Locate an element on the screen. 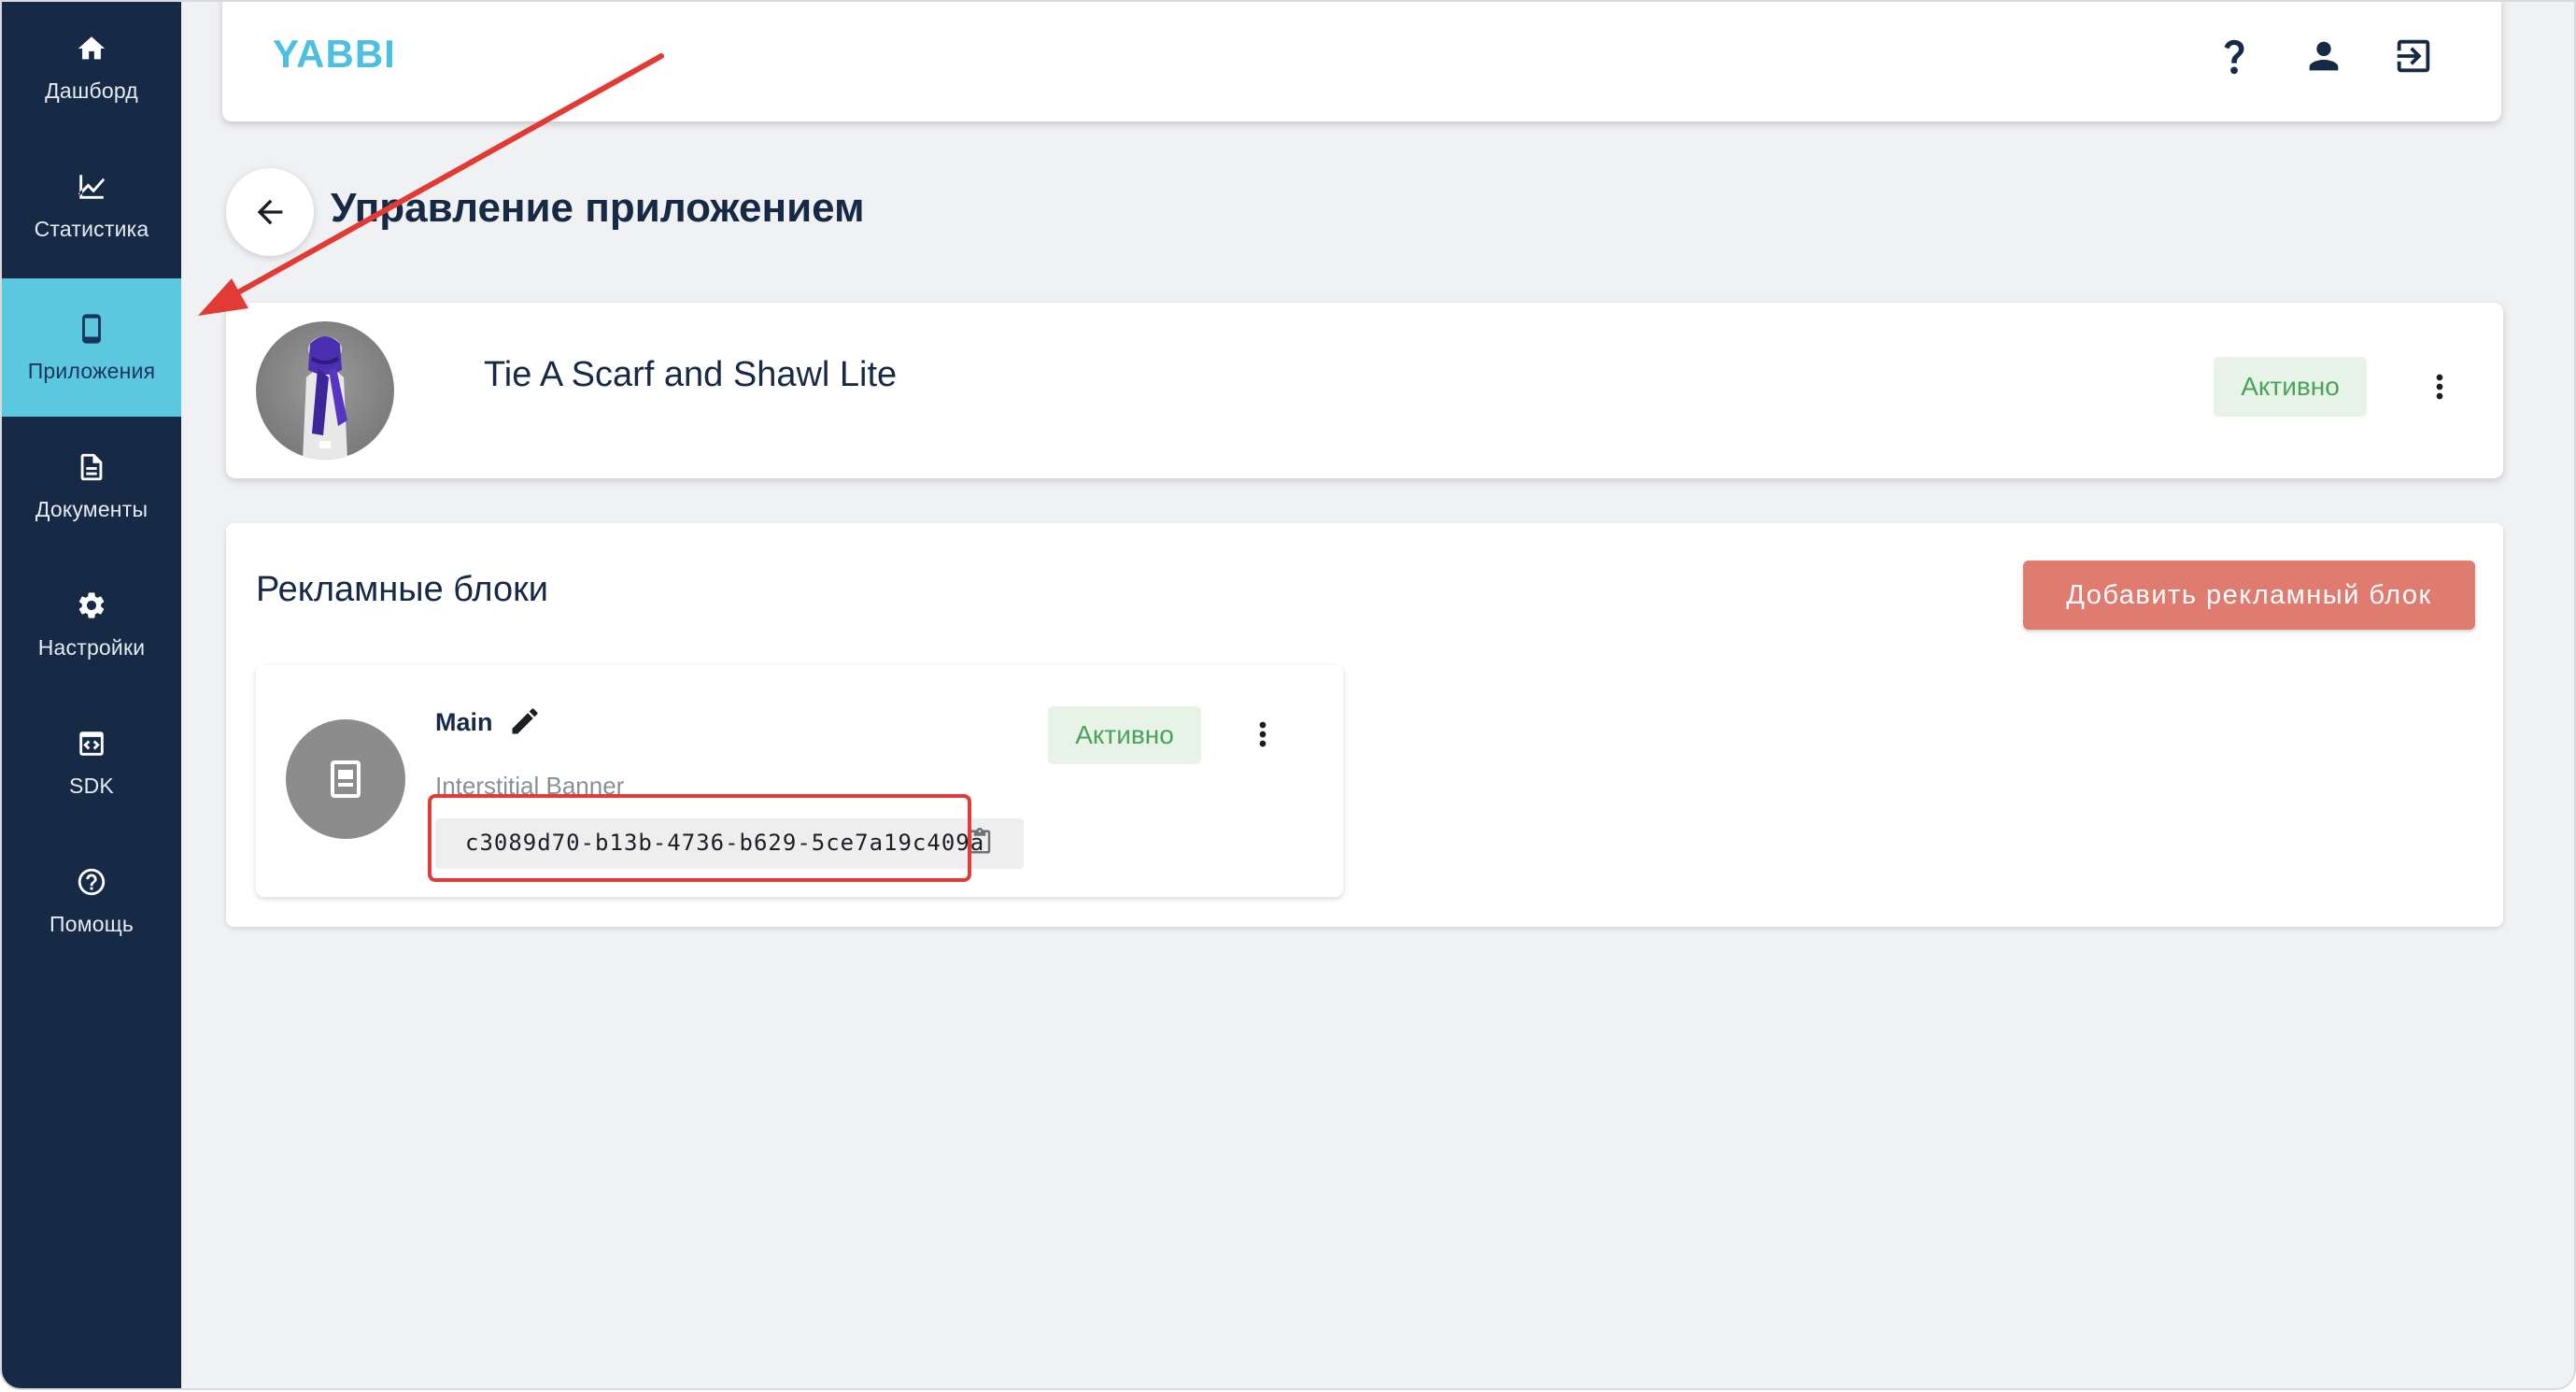  sidebar-item-applications: Приложения is located at coordinates (91, 348).